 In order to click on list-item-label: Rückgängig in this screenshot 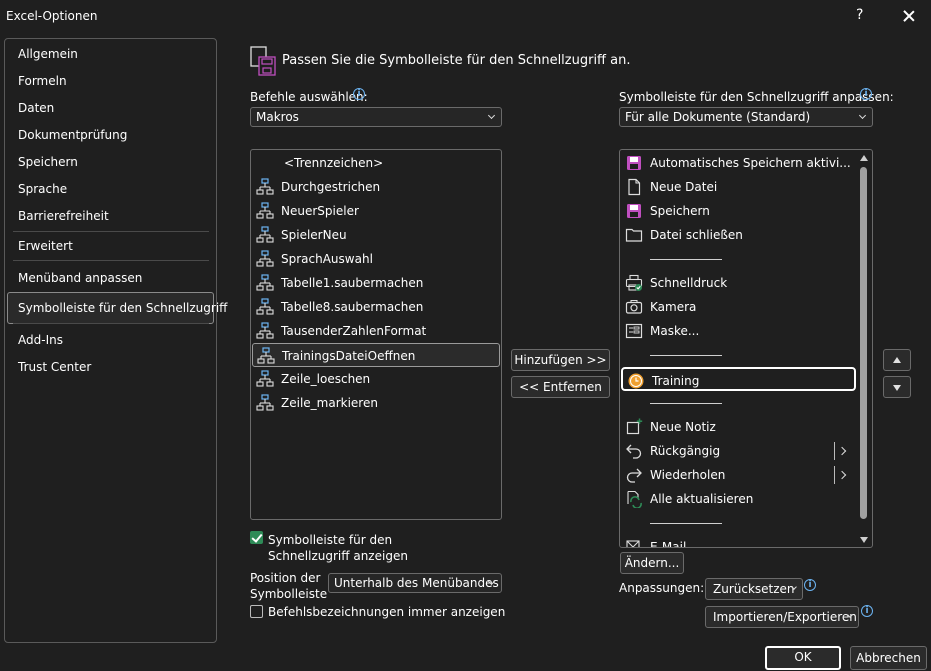, I will do `click(685, 451)`.